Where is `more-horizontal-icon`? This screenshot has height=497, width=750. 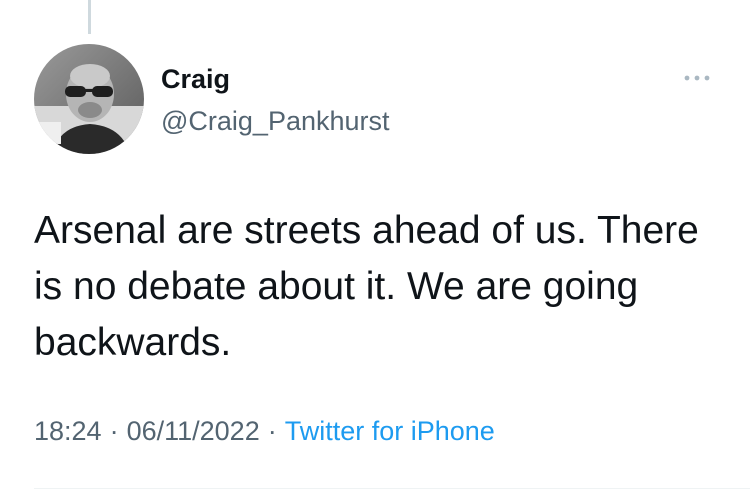 more-horizontal-icon is located at coordinates (697, 78).